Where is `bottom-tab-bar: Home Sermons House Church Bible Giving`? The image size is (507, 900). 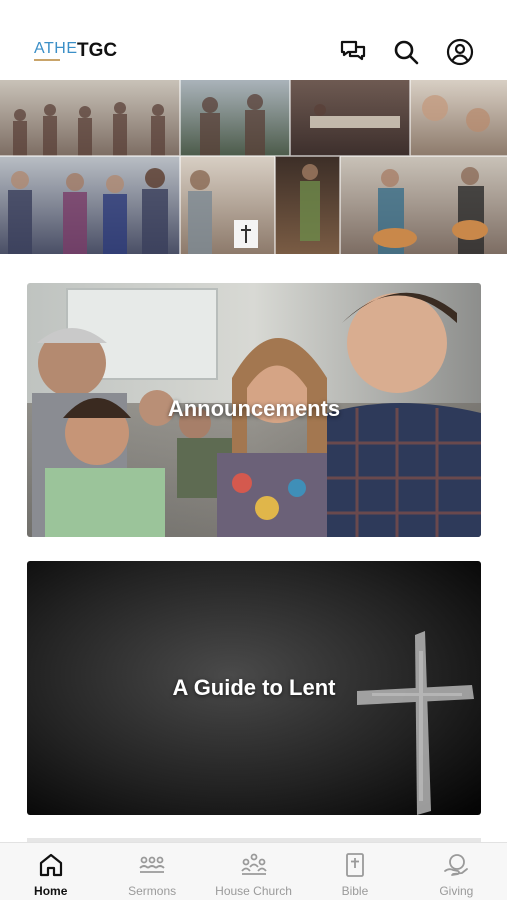 bottom-tab-bar: Home Sermons House Church Bible Giving is located at coordinates (253, 871).